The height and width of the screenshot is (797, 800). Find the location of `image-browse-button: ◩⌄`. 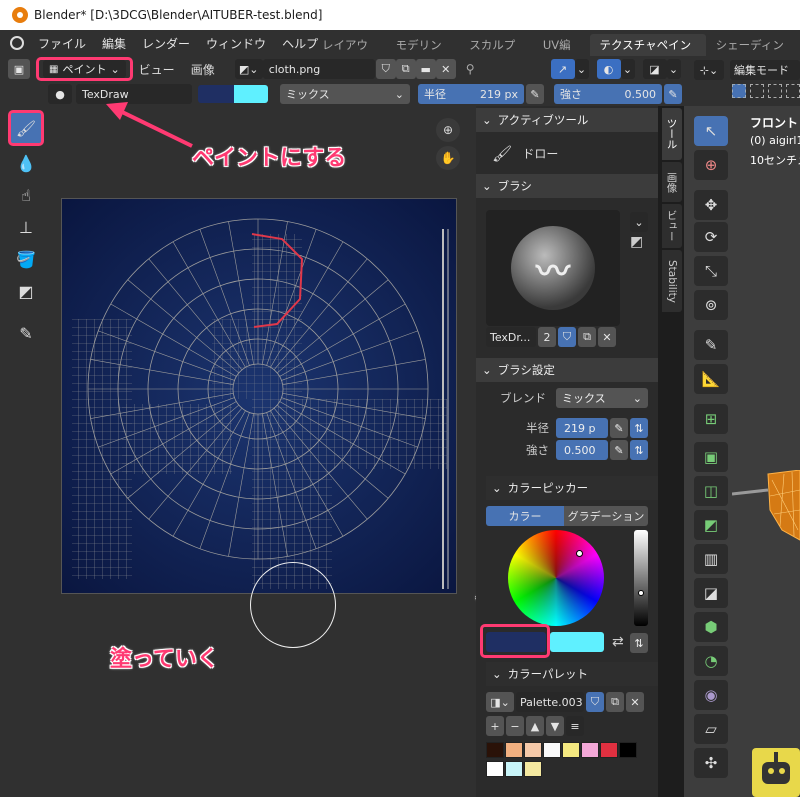

image-browse-button: ◩⌄ is located at coordinates (248, 69).